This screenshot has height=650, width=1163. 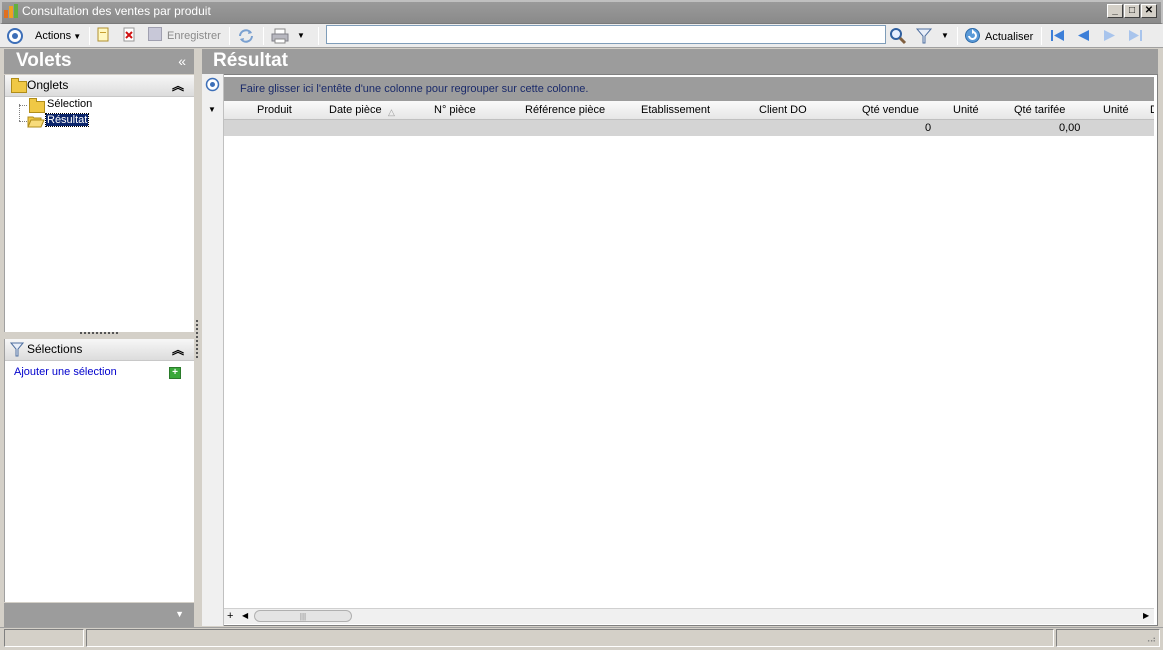 I want to click on save-label: Enregistrer, so click(x=194, y=36).